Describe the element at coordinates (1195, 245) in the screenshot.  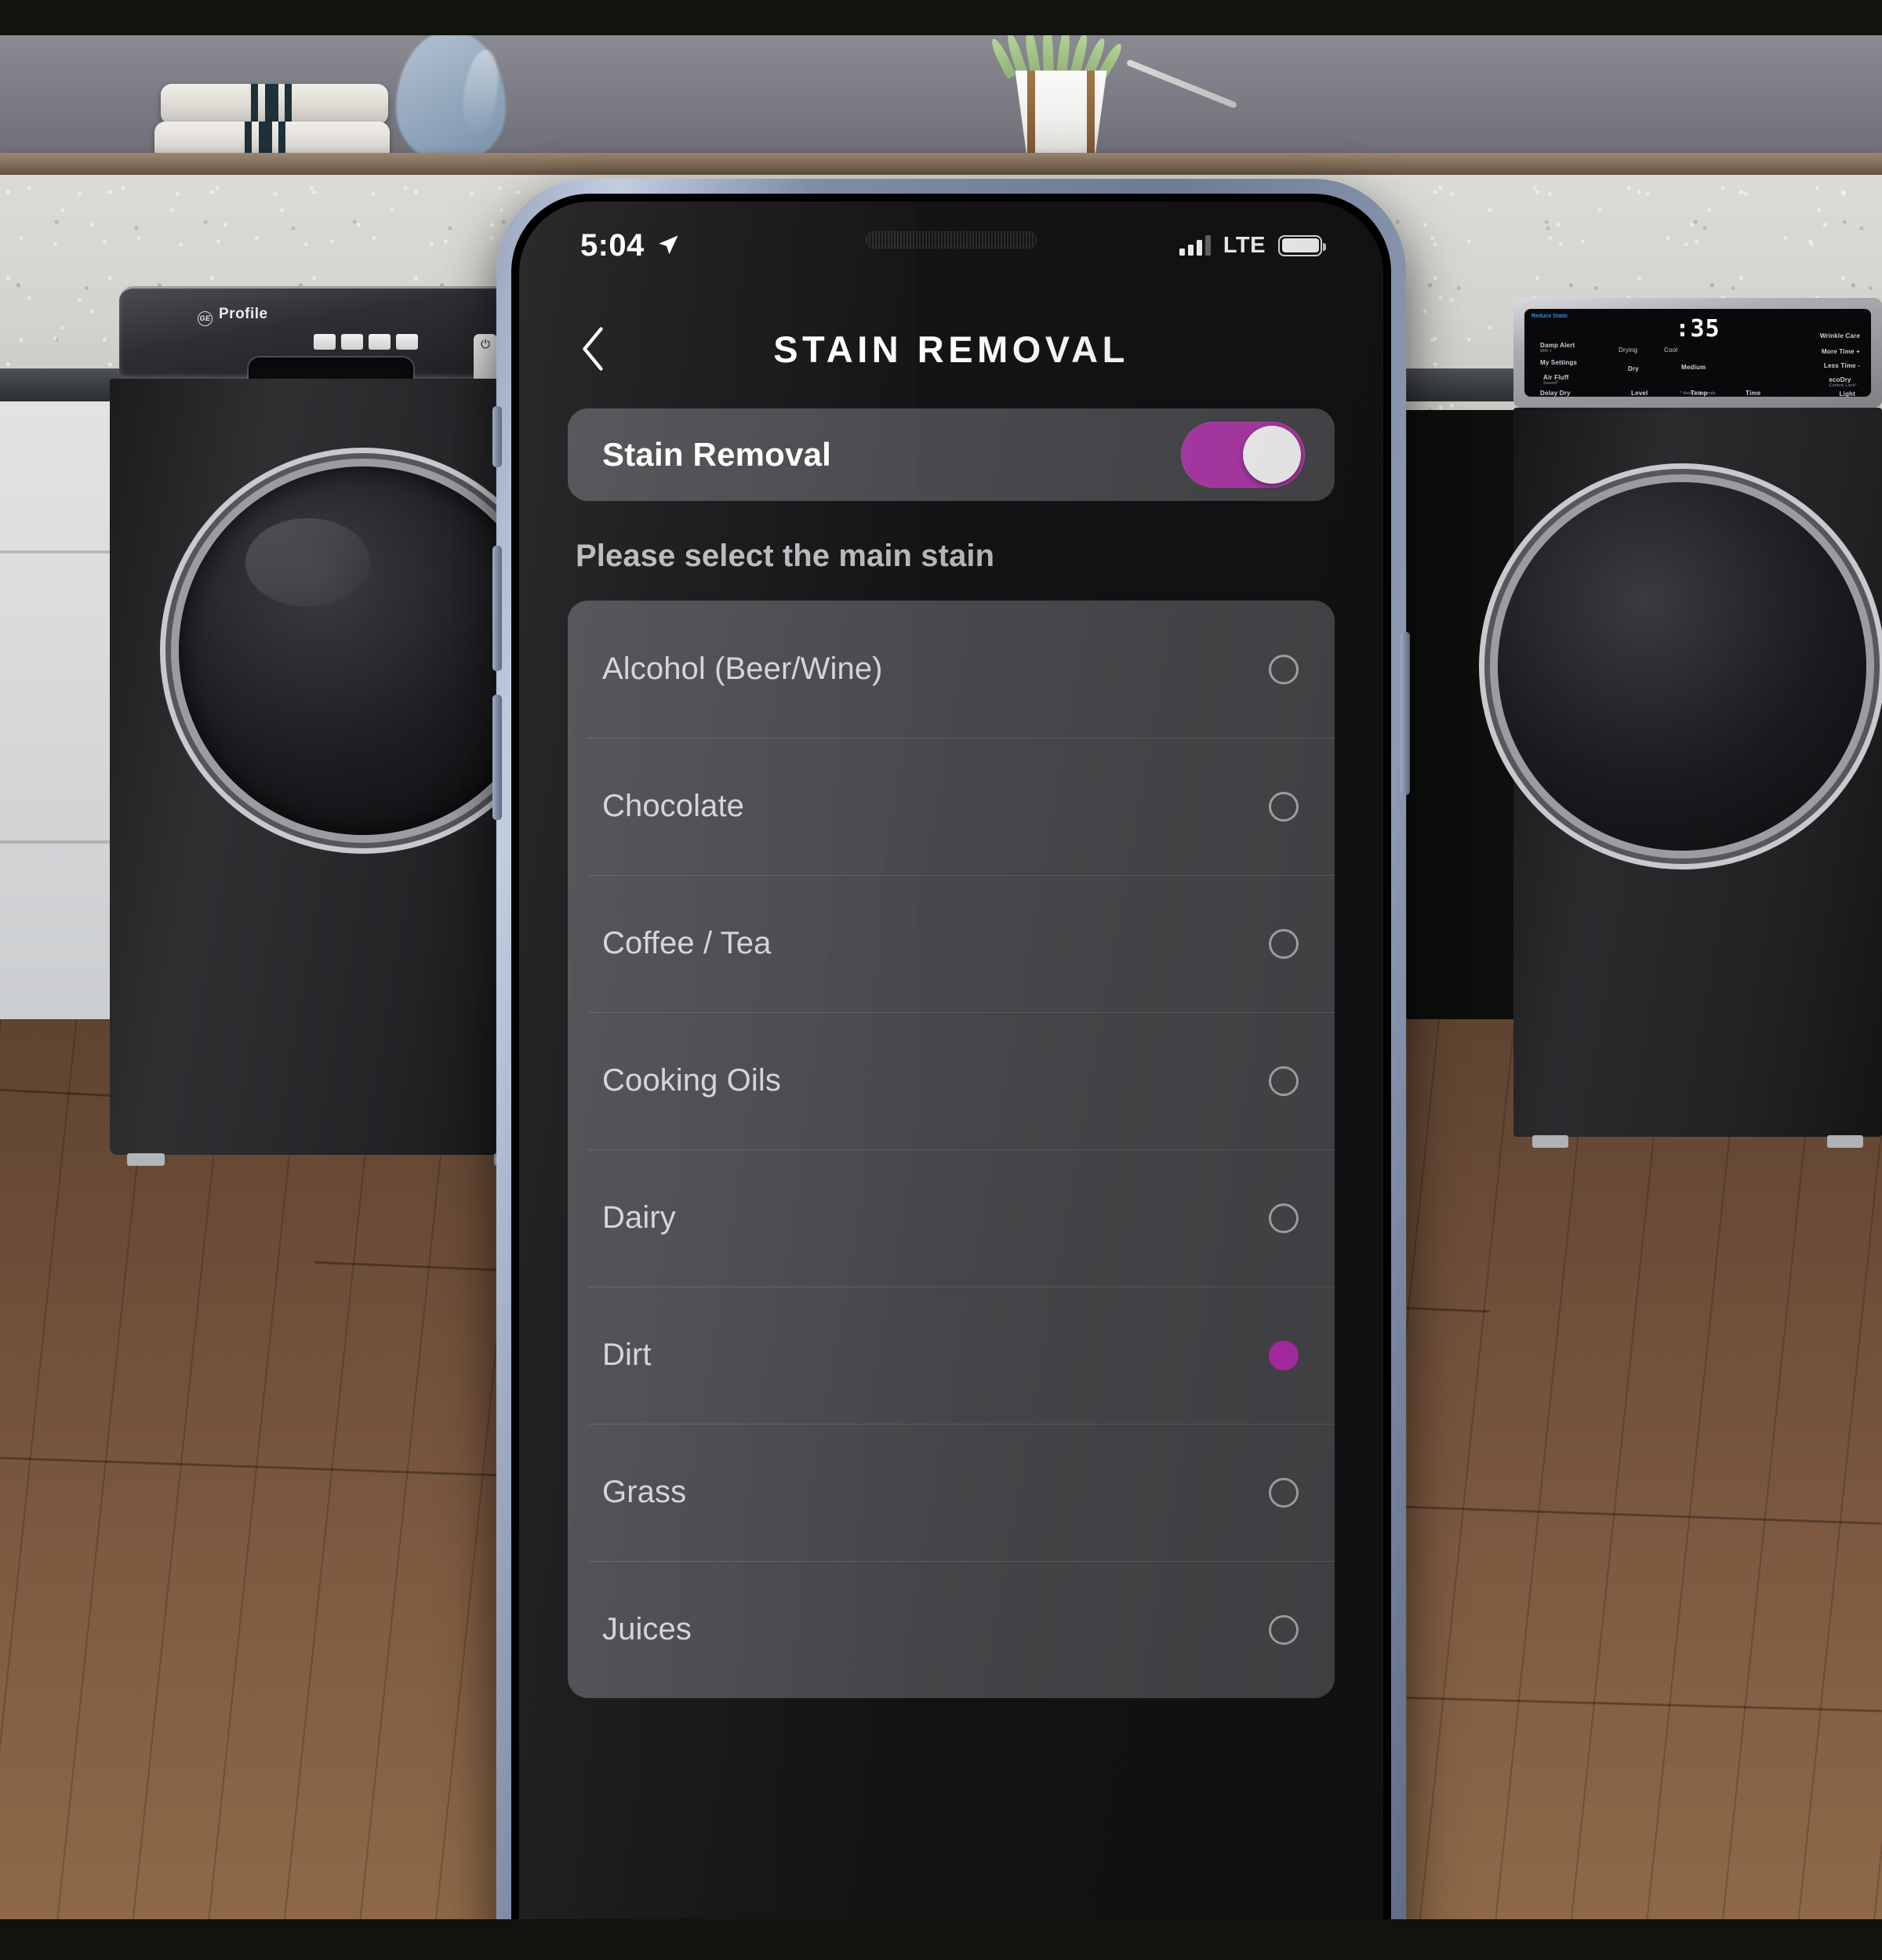
I see `cellular-signal-icon` at that location.